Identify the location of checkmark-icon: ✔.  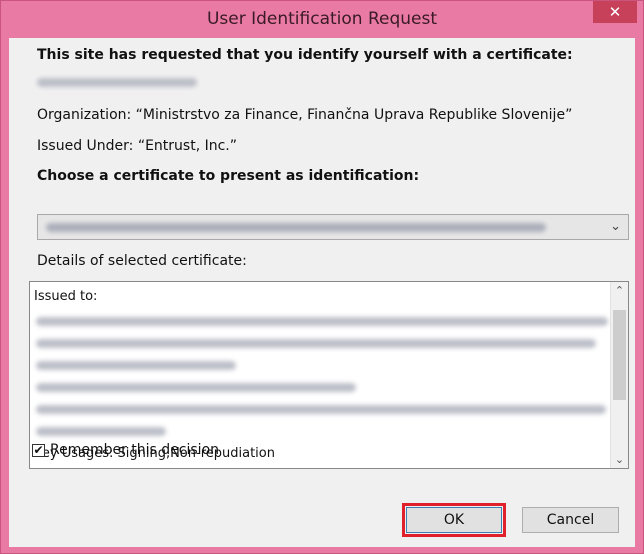
(38, 450).